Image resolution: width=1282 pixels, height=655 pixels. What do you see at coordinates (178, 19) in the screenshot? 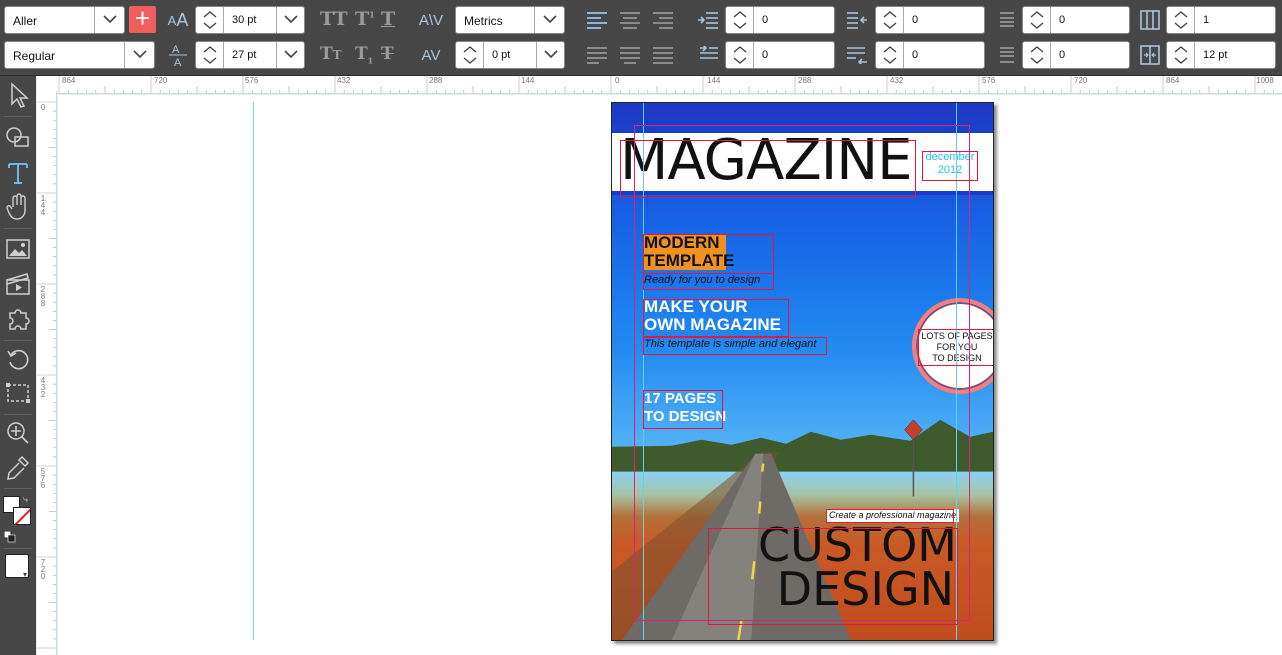
I see `font-size-icon: AA` at bounding box center [178, 19].